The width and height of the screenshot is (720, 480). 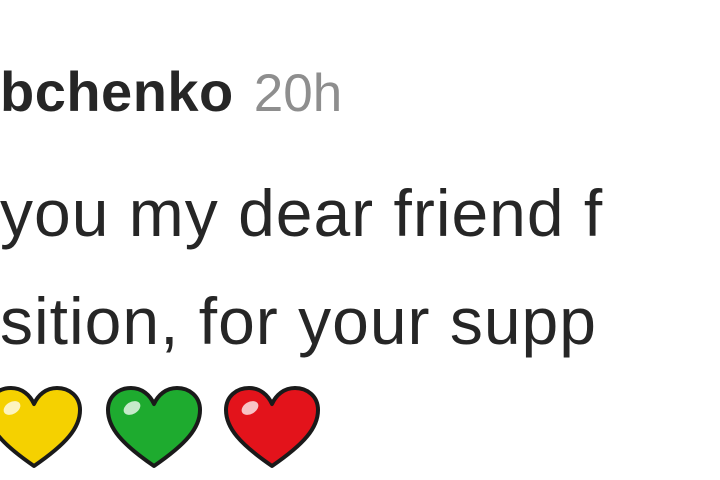 I want to click on comment-header: bchenko 20h, so click(x=171, y=93).